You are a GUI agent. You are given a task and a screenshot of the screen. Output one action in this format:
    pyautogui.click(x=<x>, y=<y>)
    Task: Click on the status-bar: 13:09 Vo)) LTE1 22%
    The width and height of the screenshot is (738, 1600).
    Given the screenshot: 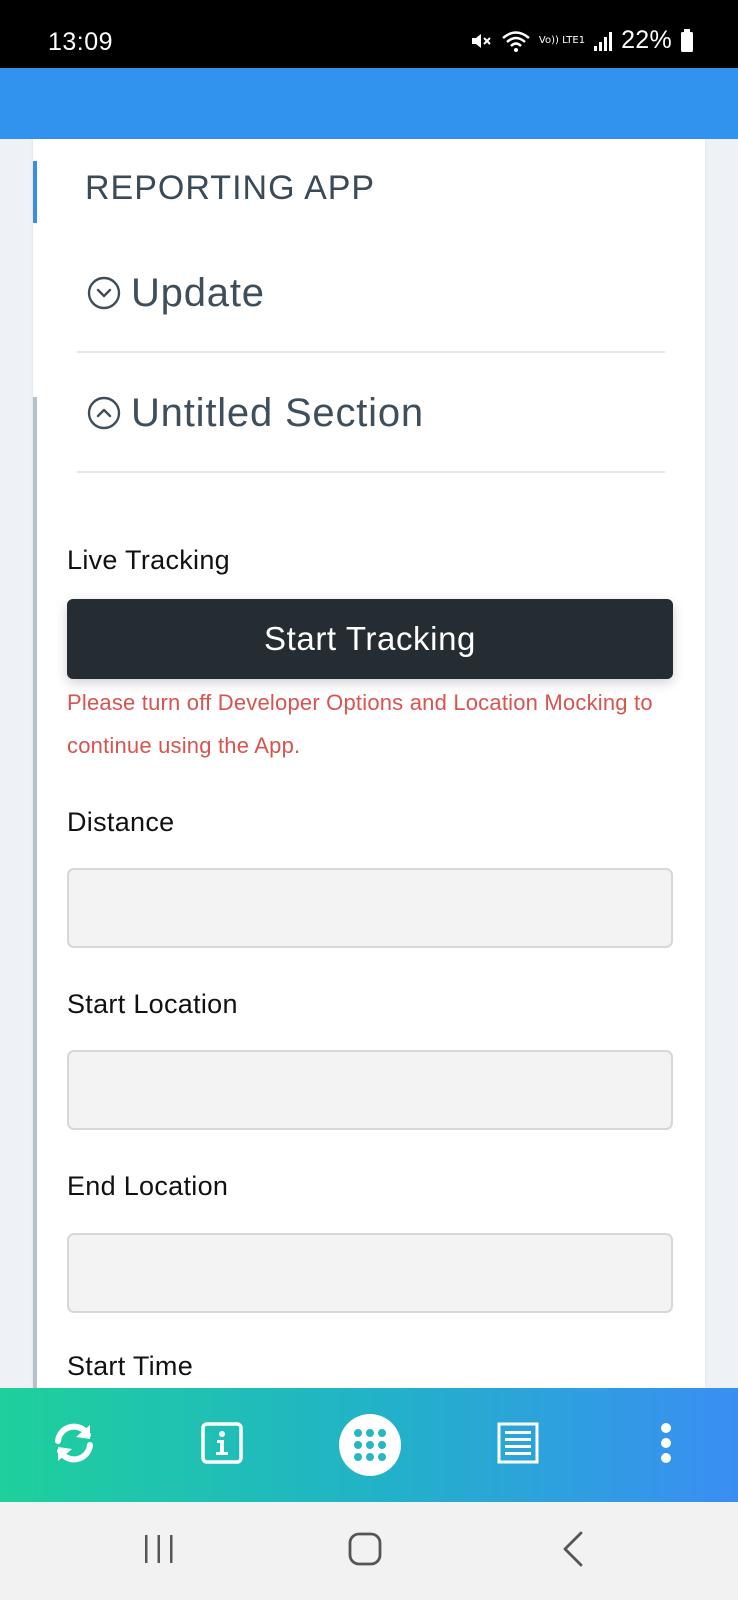 What is the action you would take?
    pyautogui.click(x=369, y=34)
    